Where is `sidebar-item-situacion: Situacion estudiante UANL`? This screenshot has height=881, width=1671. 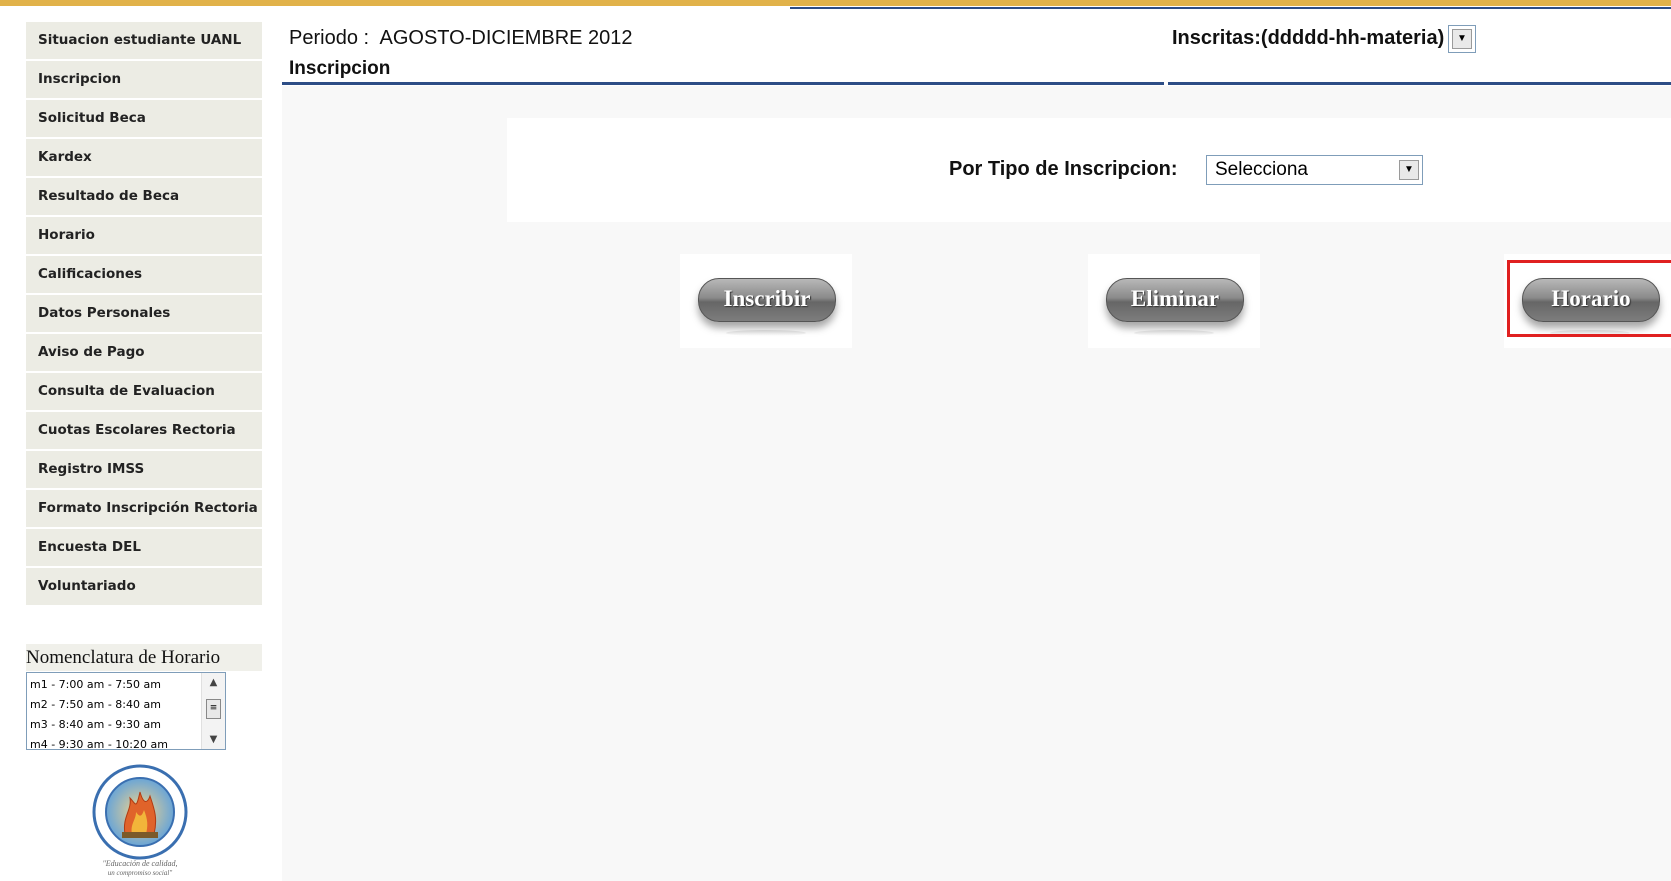 sidebar-item-situacion: Situacion estudiante UANL is located at coordinates (144, 41).